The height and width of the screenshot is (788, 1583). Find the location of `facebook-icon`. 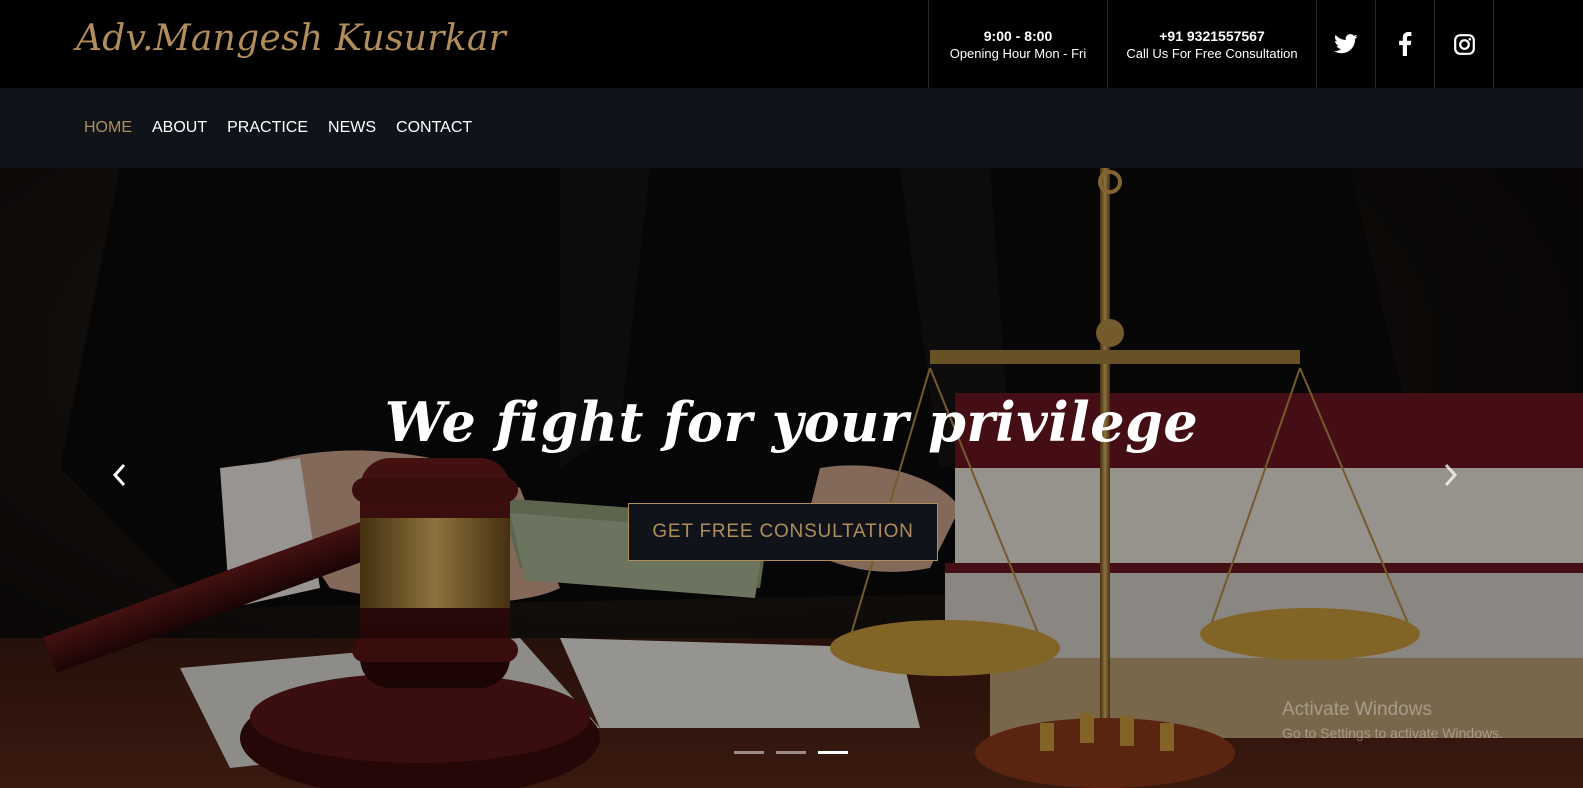

facebook-icon is located at coordinates (1405, 44).